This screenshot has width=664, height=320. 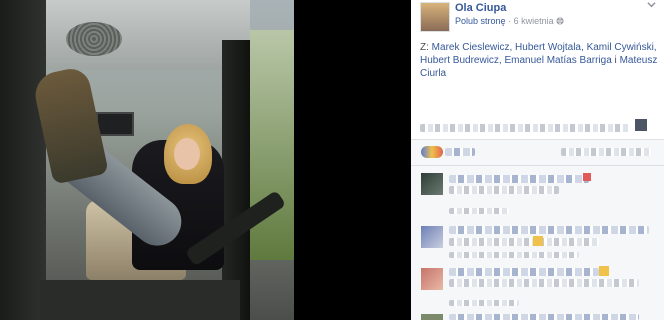 What do you see at coordinates (94, 39) in the screenshot?
I see `cab-speaker` at bounding box center [94, 39].